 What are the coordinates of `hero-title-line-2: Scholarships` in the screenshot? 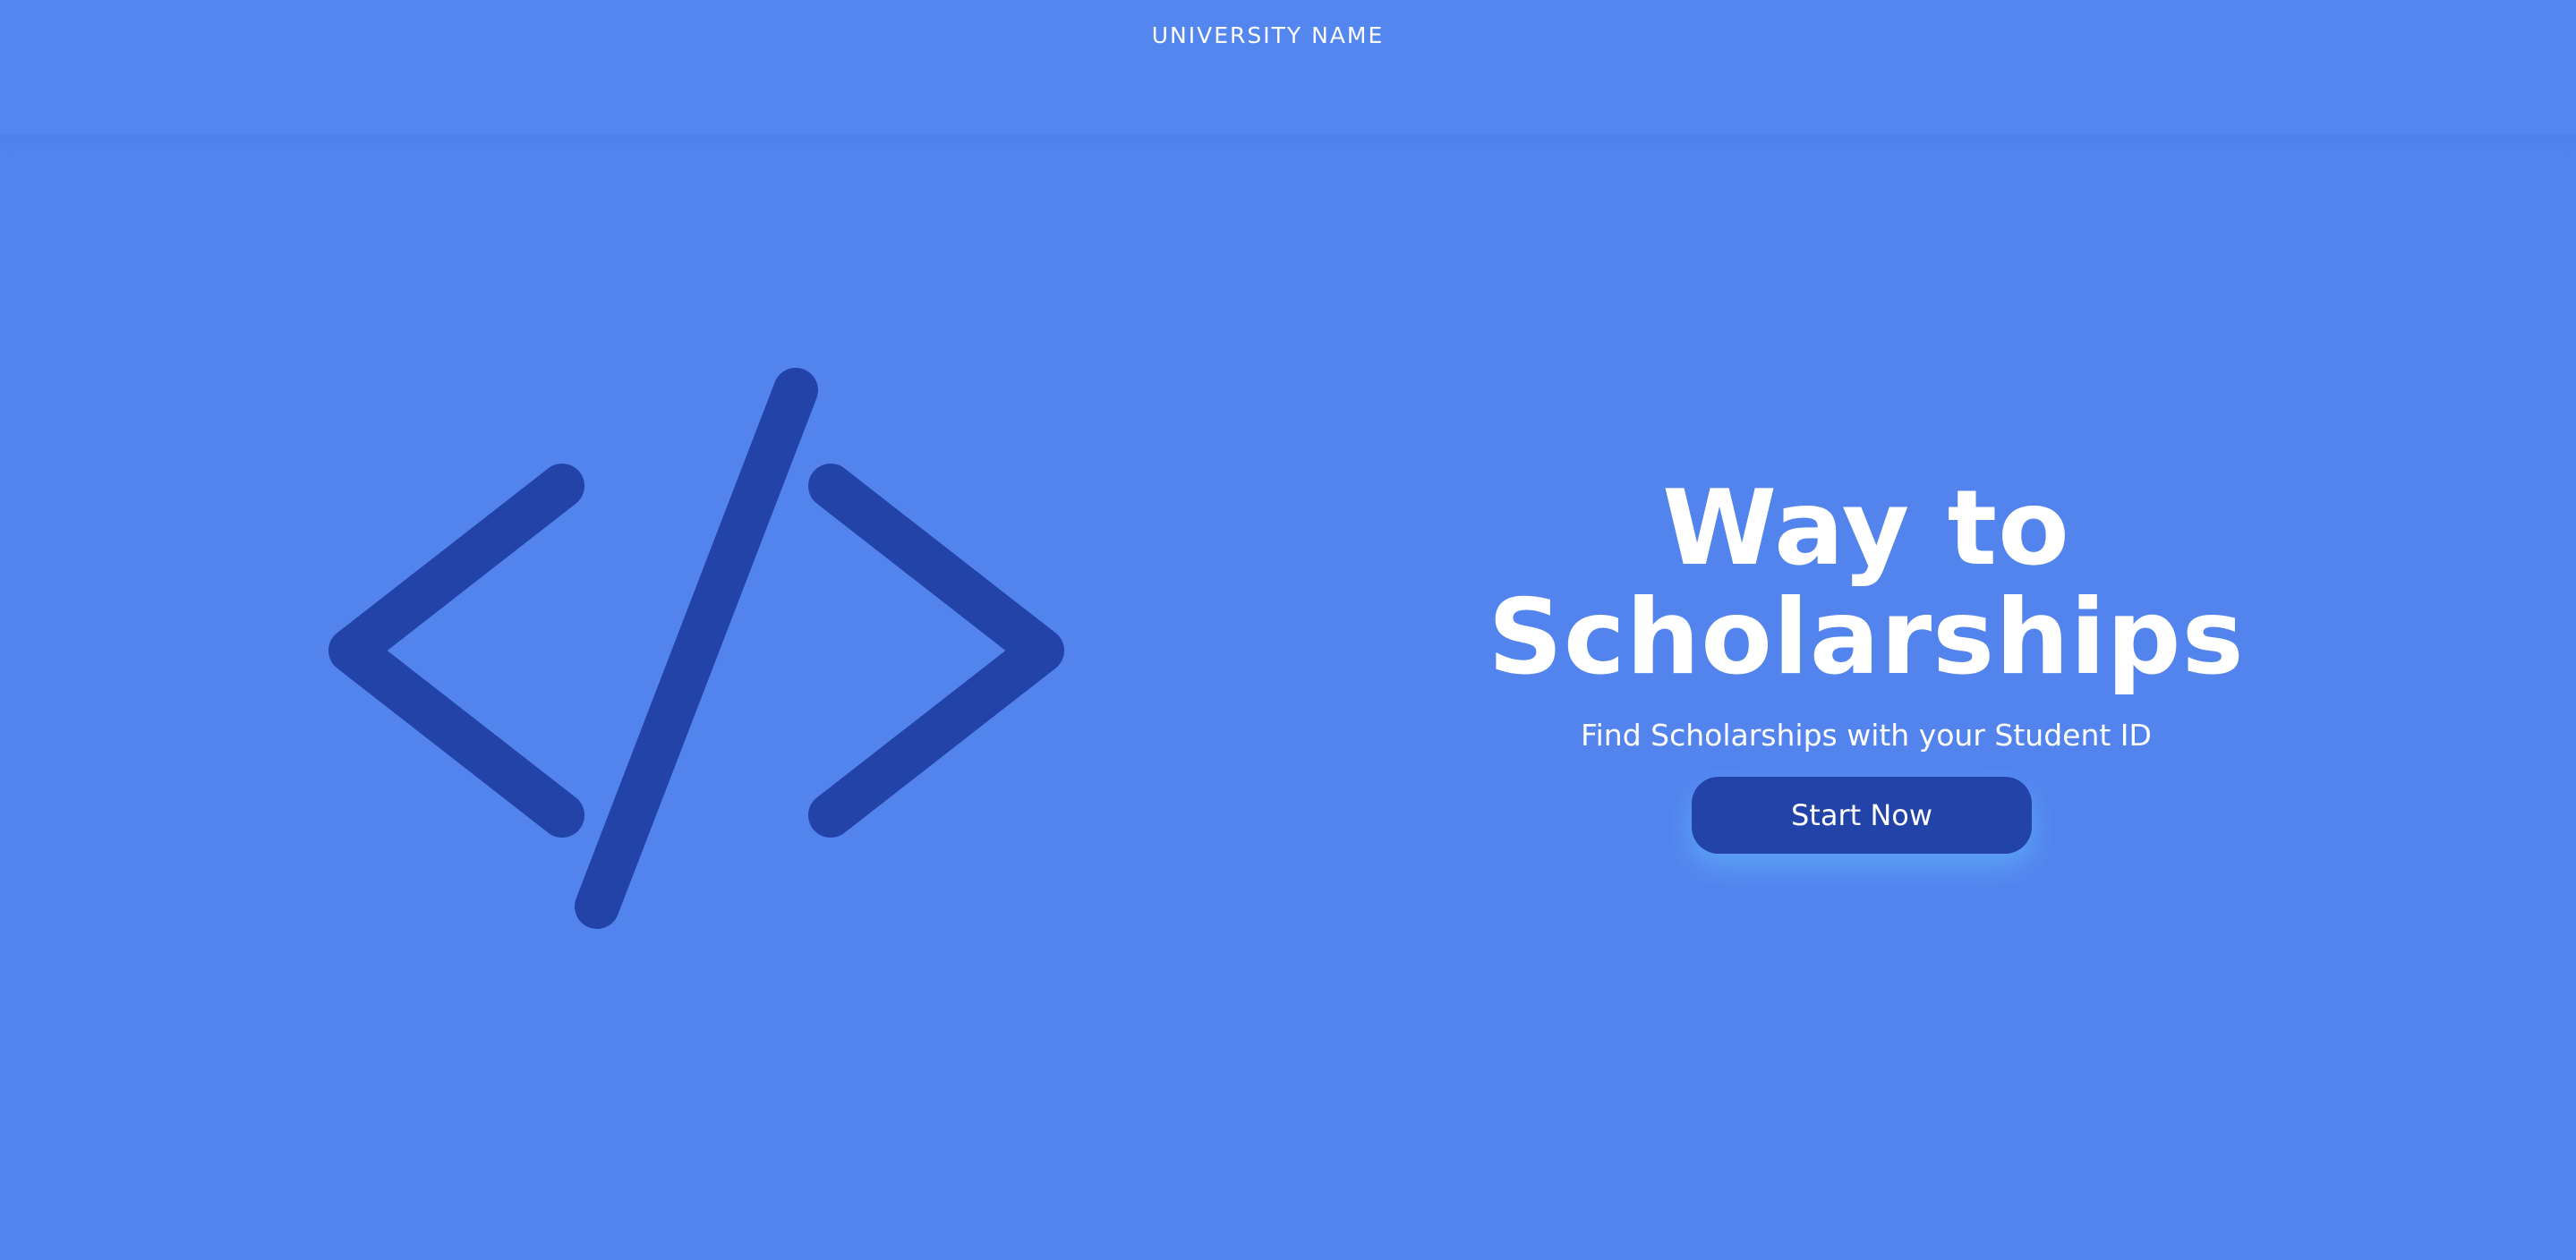 It's located at (1866, 637).